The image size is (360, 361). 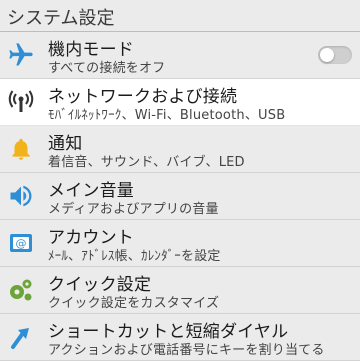 What do you see at coordinates (133, 209) in the screenshot?
I see `main-volume-subtitle: メディアおよびアプリの音量` at bounding box center [133, 209].